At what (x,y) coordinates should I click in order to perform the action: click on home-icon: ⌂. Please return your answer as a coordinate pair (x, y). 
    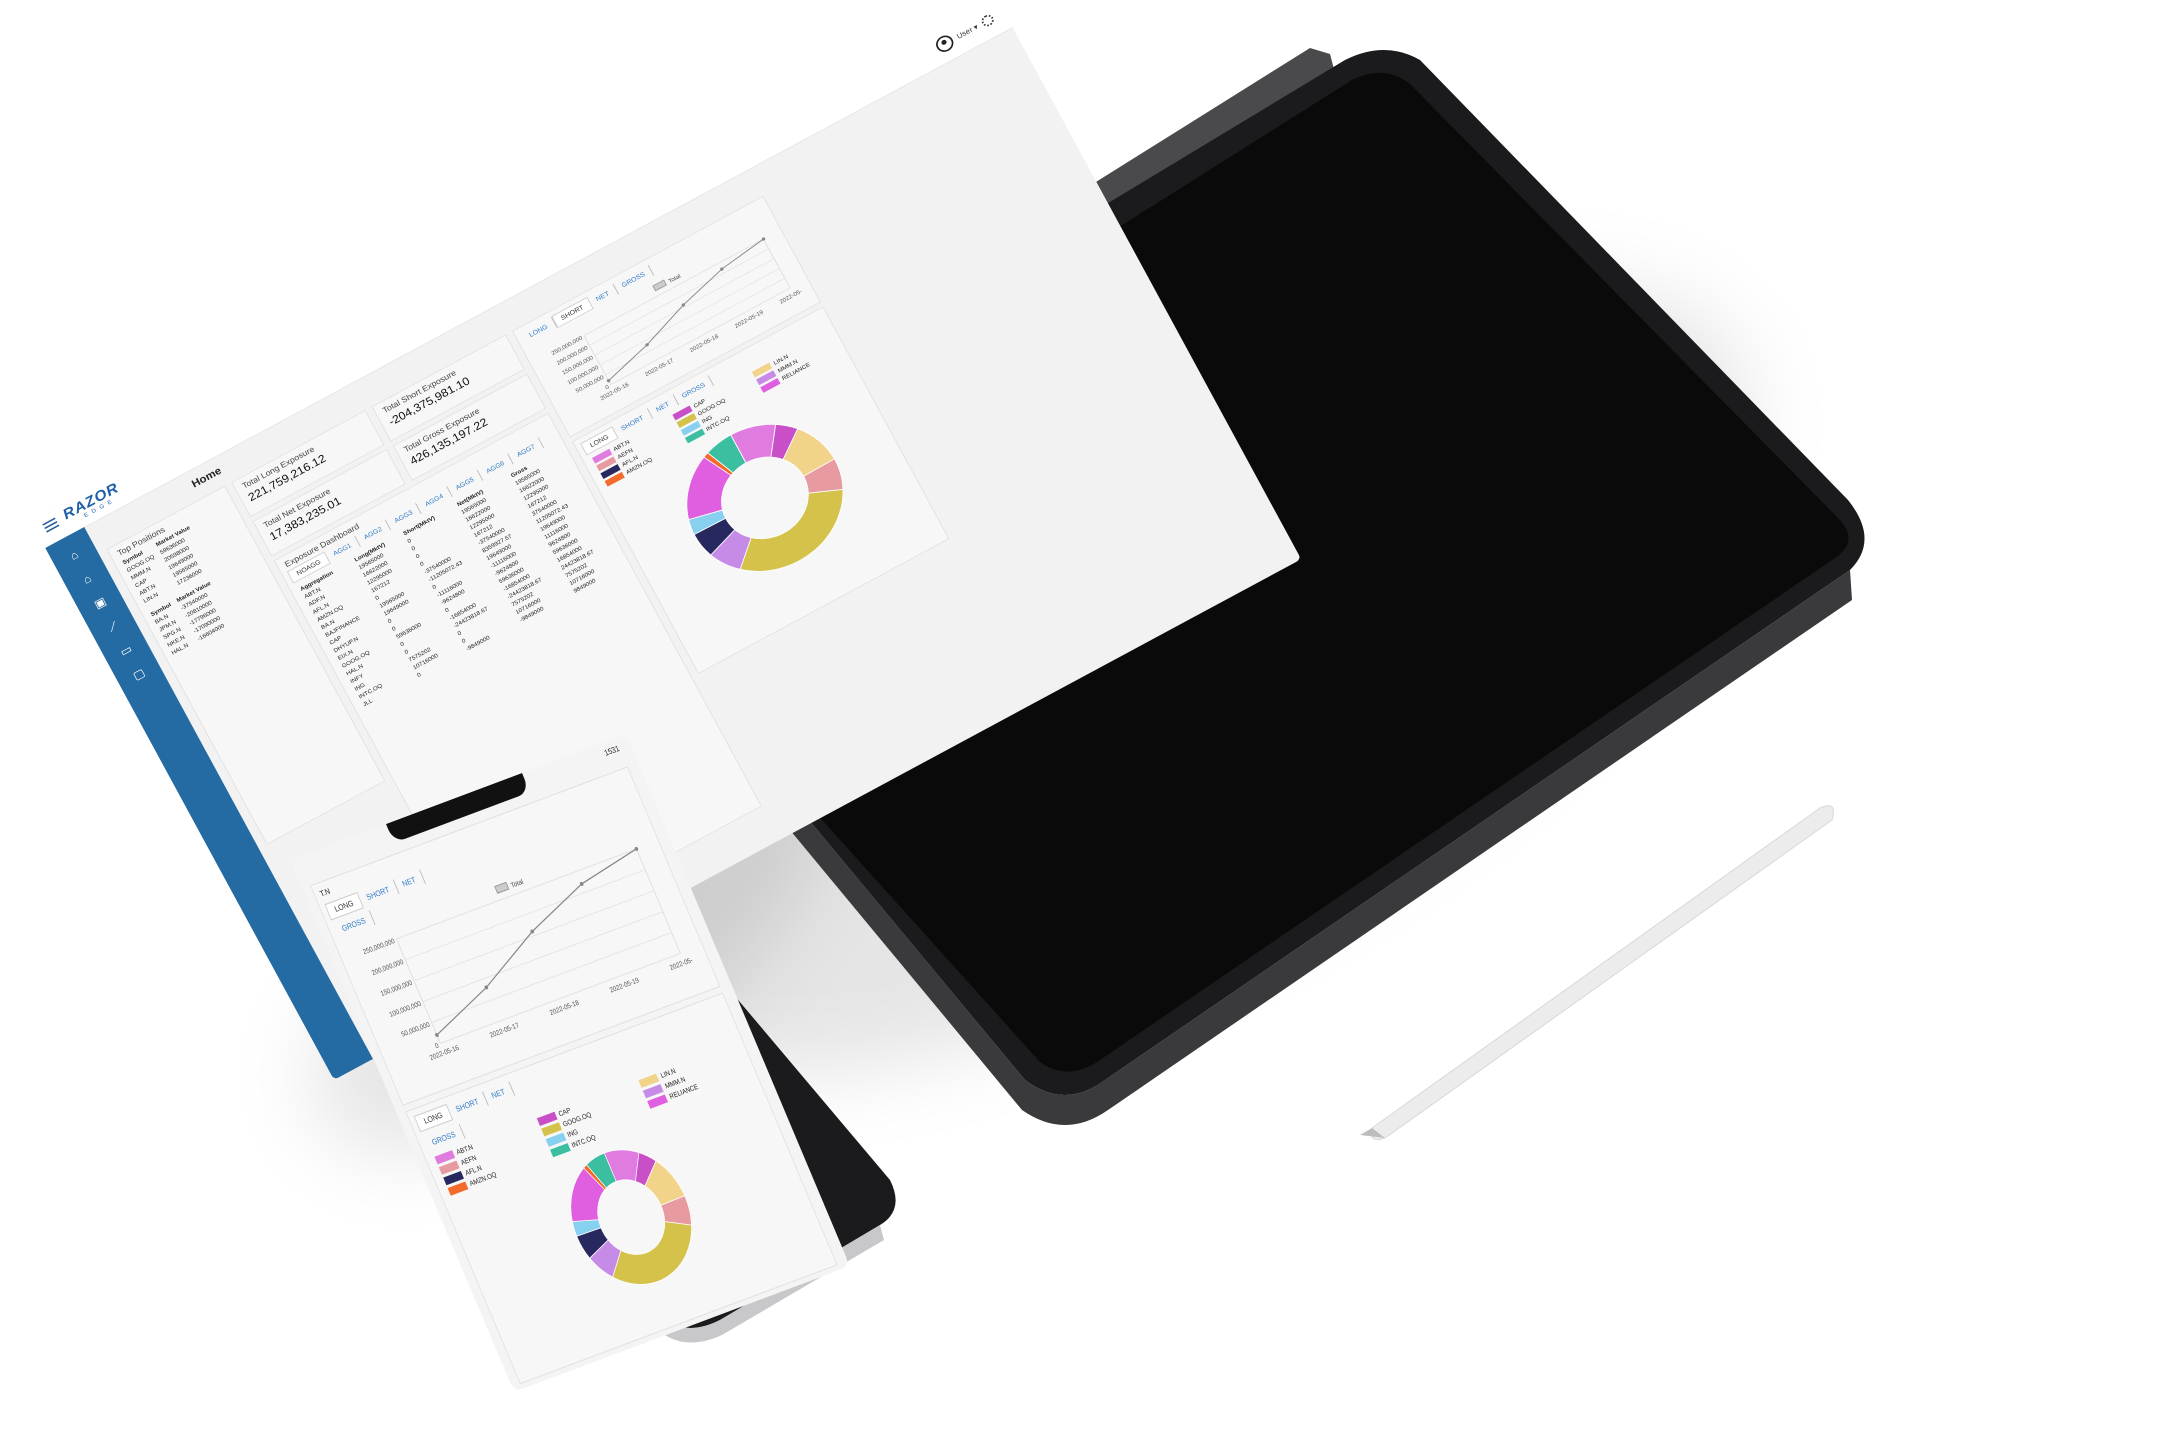
    Looking at the image, I should click on (87, 579).